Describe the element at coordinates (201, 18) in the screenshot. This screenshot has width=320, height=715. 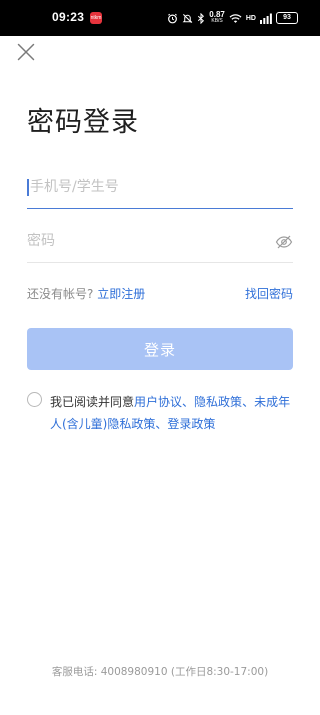
I see `bluetooth-icon` at that location.